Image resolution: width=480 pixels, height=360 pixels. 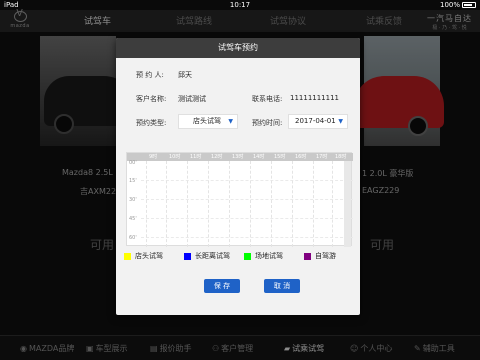 What do you see at coordinates (280, 157) in the screenshot?
I see `hour-label: 15时` at bounding box center [280, 157].